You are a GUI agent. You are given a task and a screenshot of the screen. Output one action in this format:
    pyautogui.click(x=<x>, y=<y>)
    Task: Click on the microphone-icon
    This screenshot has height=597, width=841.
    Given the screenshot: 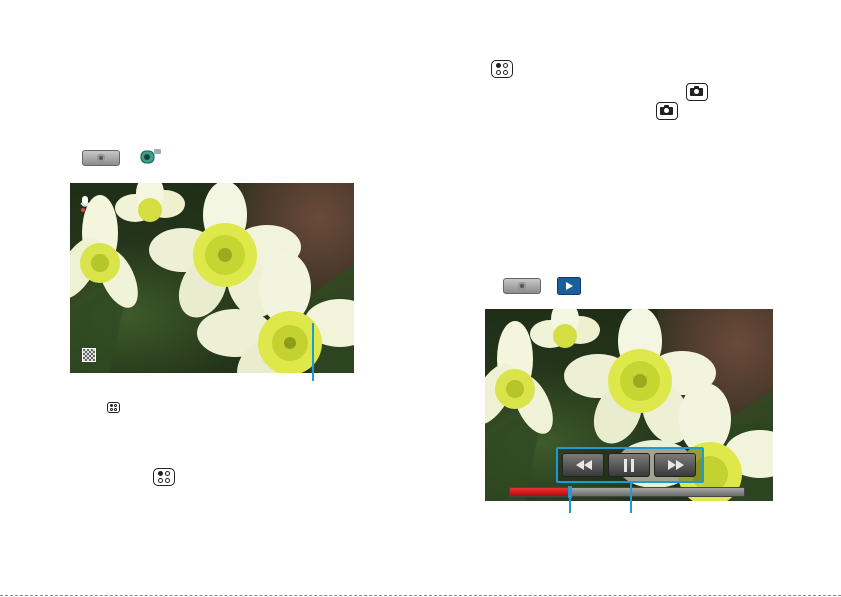 What is the action you would take?
    pyautogui.click(x=85, y=204)
    